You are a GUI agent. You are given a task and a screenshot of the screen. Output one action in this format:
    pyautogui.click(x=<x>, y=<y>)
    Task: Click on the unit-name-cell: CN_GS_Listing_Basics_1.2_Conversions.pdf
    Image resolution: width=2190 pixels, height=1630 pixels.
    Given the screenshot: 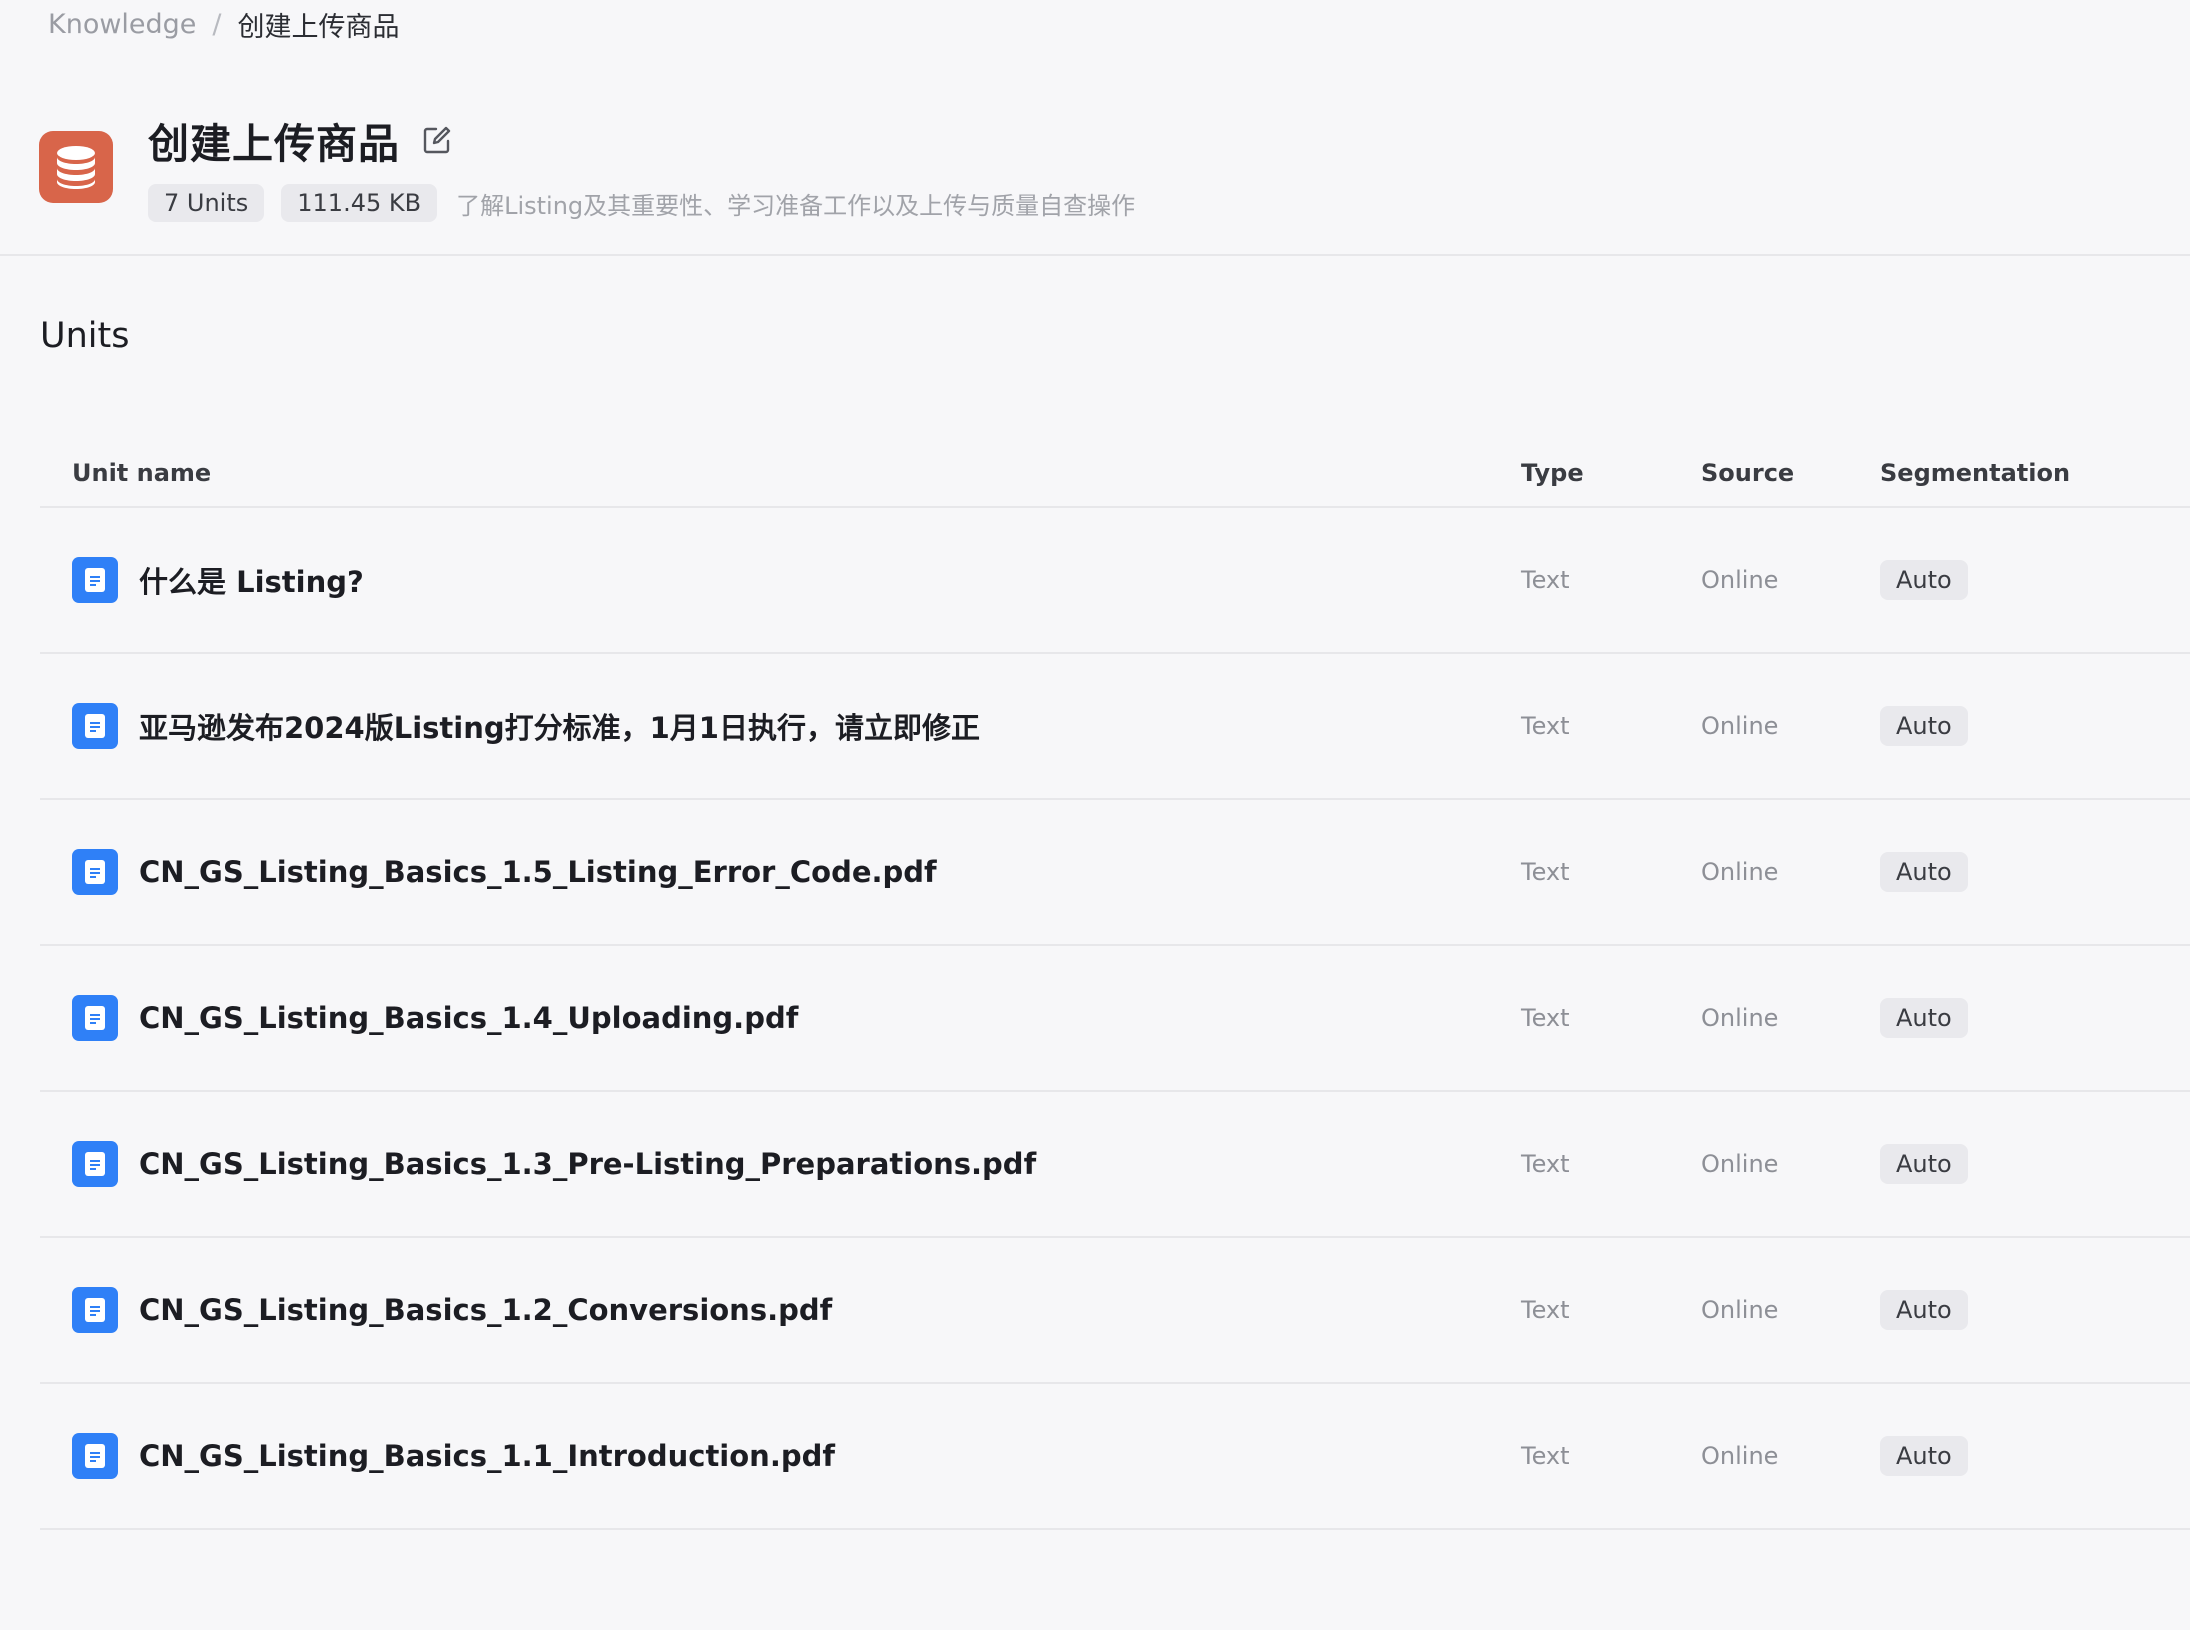 What is the action you would take?
    pyautogui.click(x=452, y=1310)
    